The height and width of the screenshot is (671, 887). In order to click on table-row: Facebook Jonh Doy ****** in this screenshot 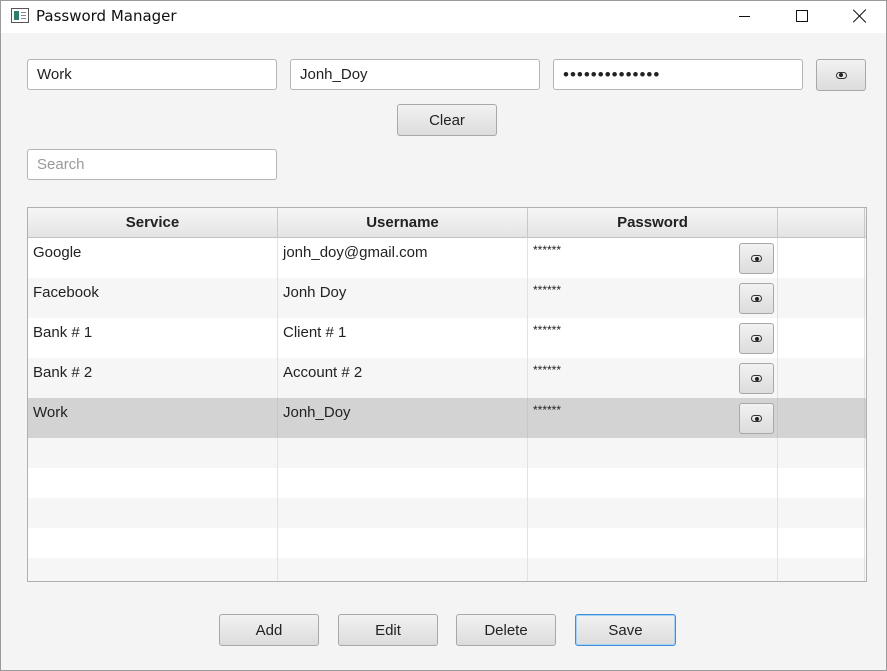, I will do `click(447, 298)`.